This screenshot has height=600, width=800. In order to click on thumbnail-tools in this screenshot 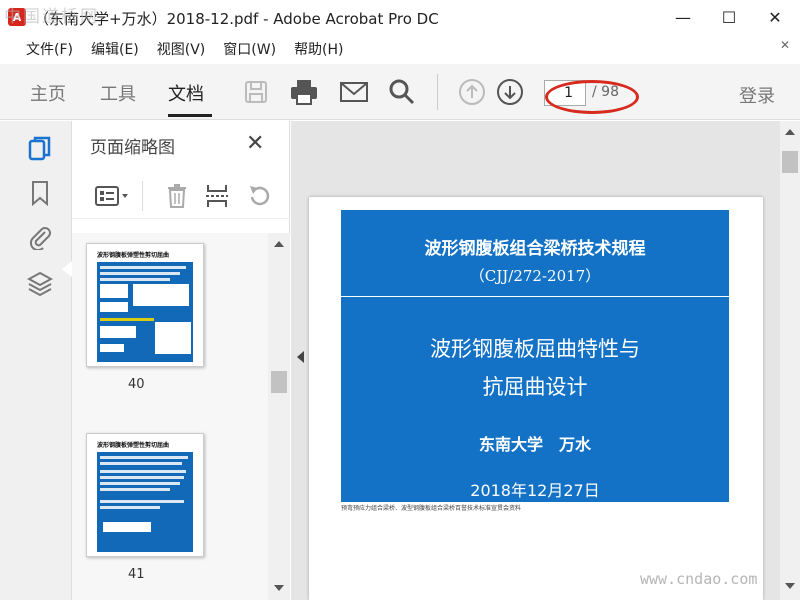, I will do `click(181, 196)`.